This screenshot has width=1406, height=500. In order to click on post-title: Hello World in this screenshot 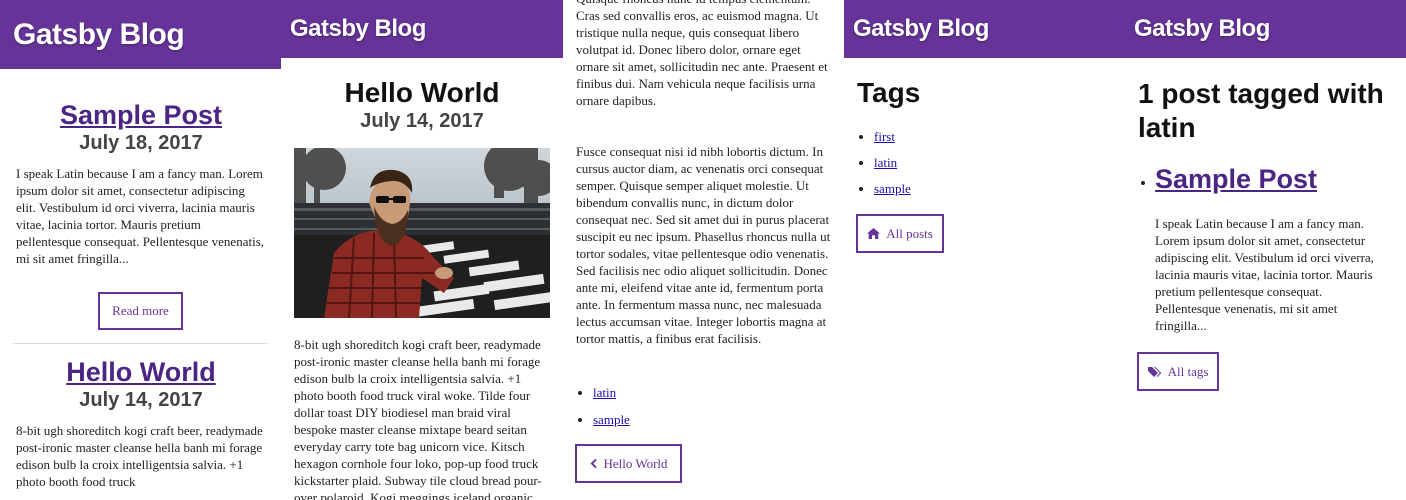, I will do `click(422, 92)`.